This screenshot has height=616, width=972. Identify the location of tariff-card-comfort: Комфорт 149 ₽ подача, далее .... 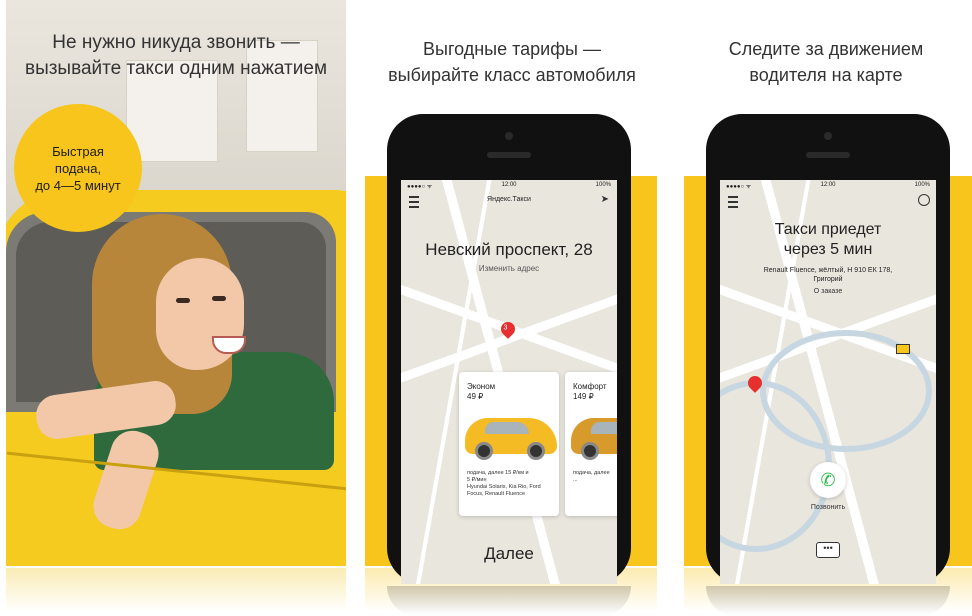
(591, 444).